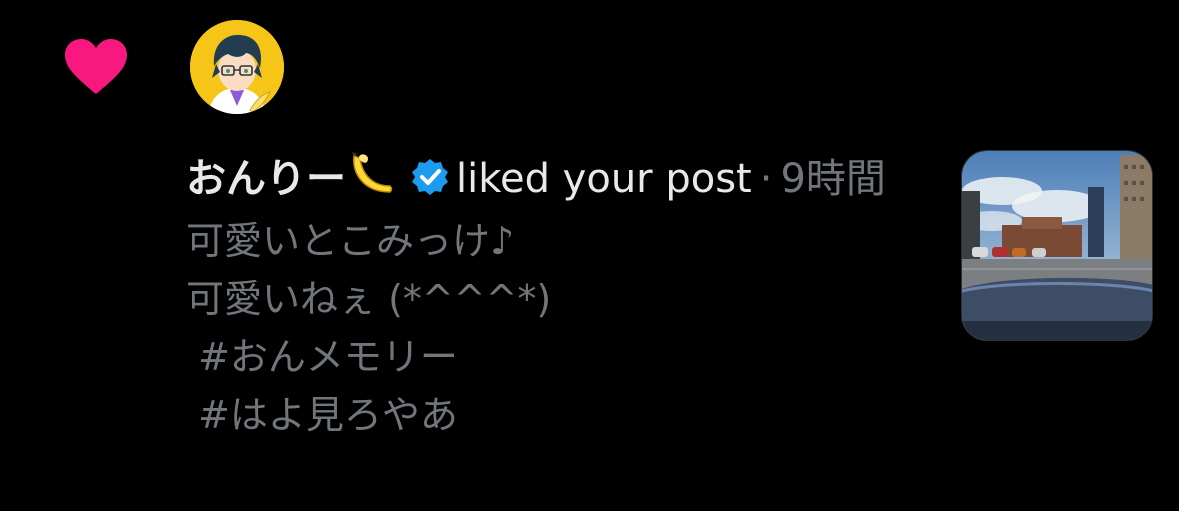  What do you see at coordinates (430, 174) in the screenshot?
I see `verified-badge-icon` at bounding box center [430, 174].